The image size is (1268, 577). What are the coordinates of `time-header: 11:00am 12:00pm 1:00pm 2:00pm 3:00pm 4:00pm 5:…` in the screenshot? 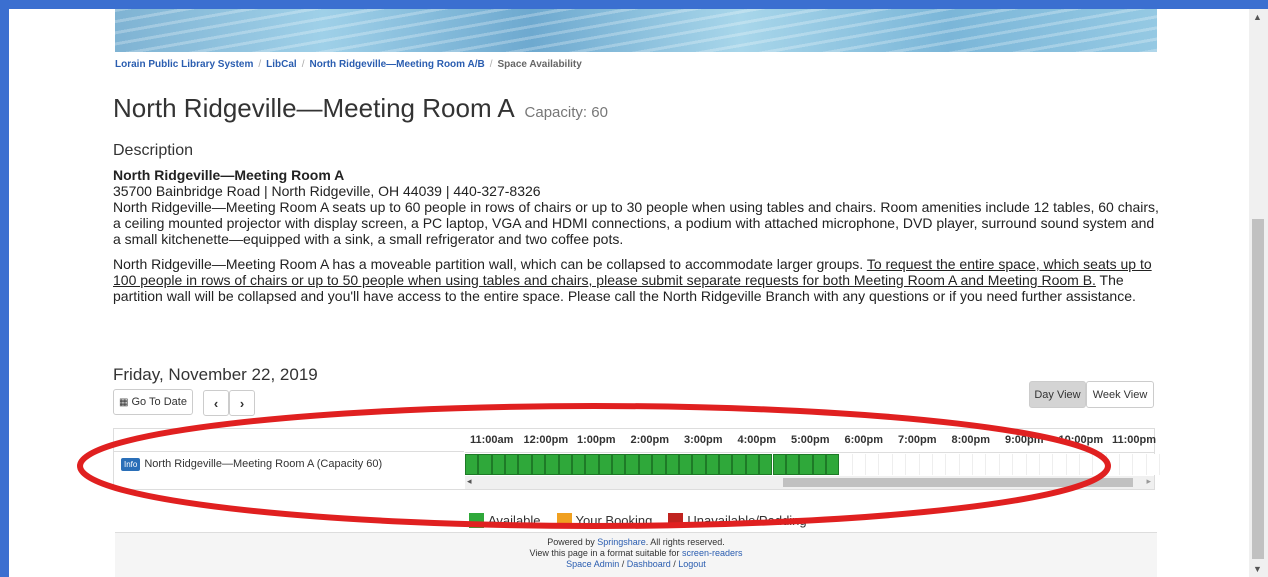 It's located at (810, 440).